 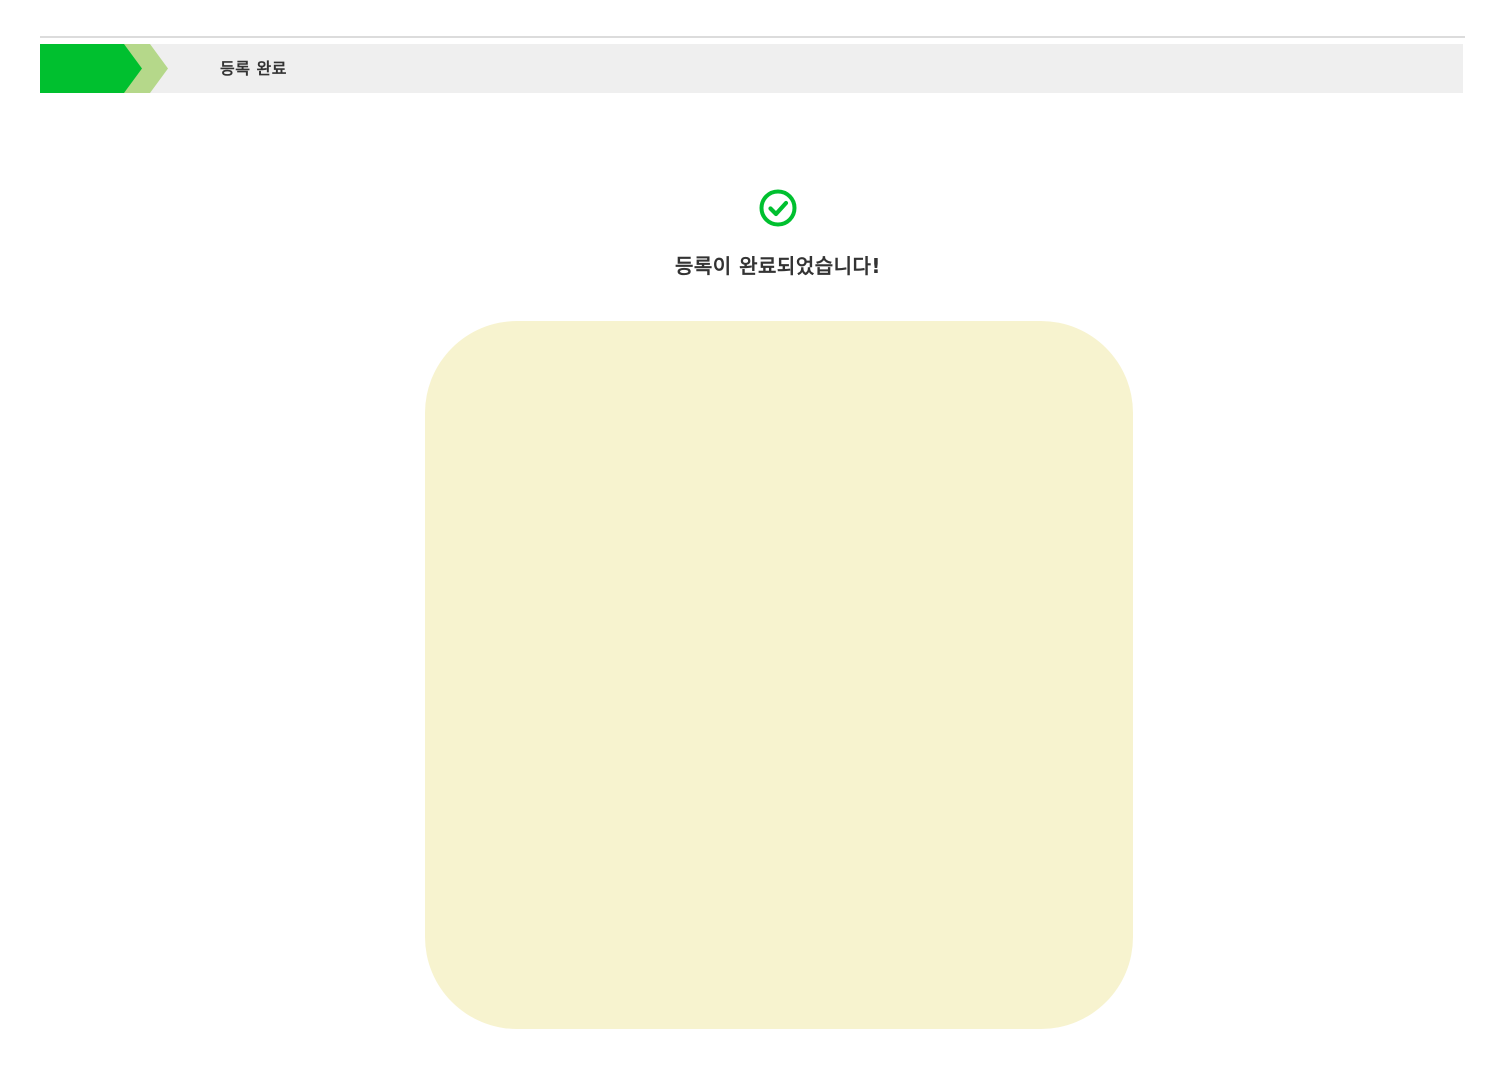 What do you see at coordinates (778, 208) in the screenshot?
I see `check-circle-icon` at bounding box center [778, 208].